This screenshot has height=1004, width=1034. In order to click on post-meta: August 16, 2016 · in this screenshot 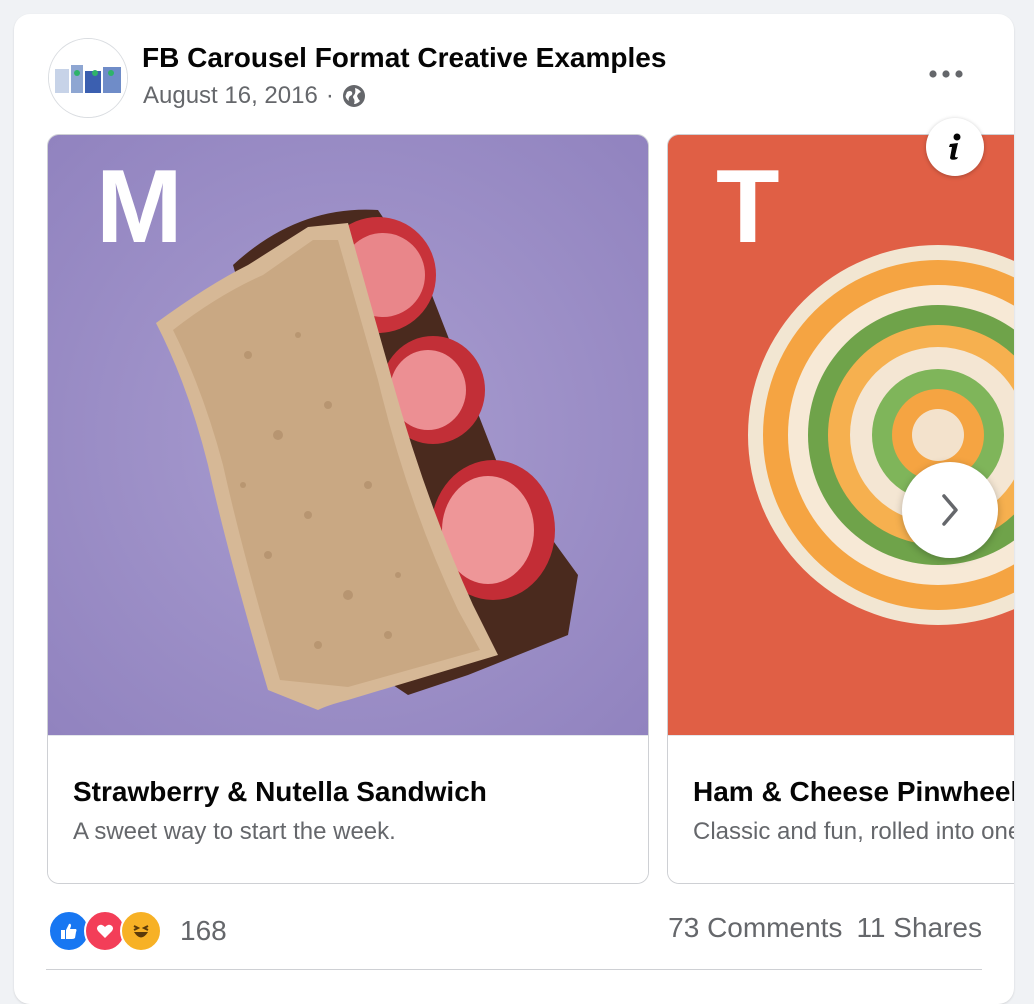, I will do `click(254, 96)`.